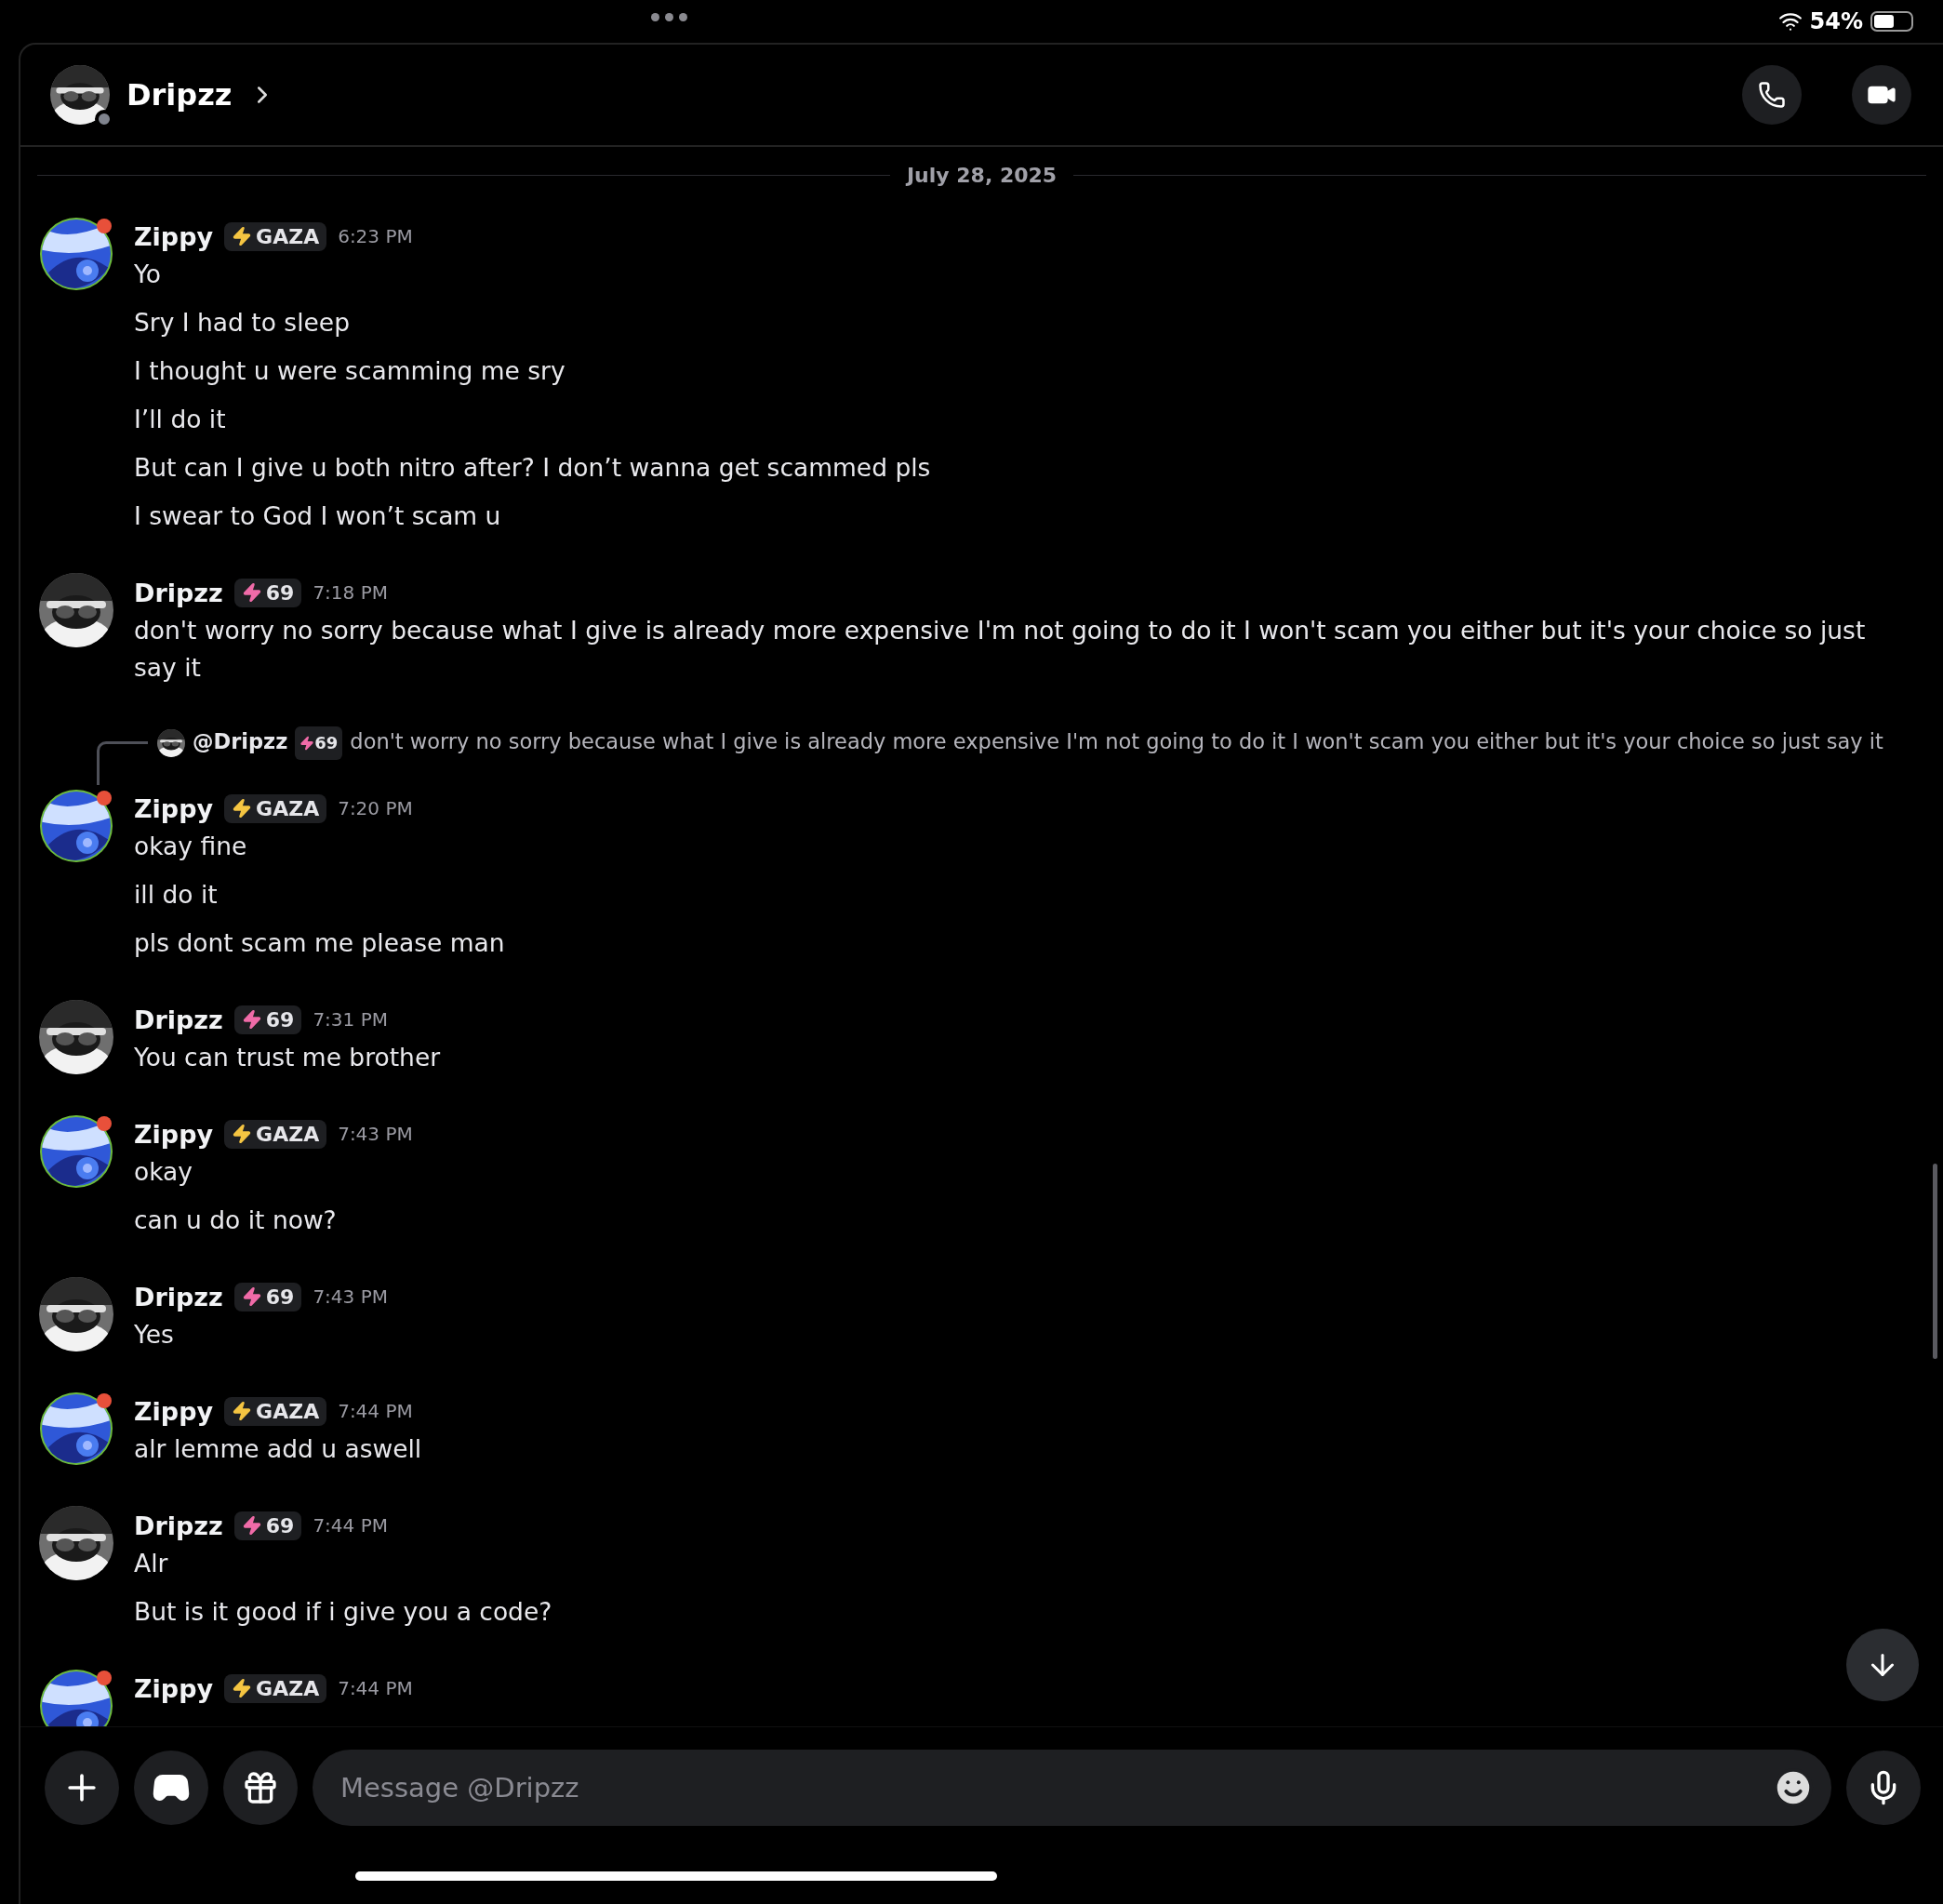 The height and width of the screenshot is (1904, 1943). What do you see at coordinates (123, 763) in the screenshot?
I see `reply-line` at bounding box center [123, 763].